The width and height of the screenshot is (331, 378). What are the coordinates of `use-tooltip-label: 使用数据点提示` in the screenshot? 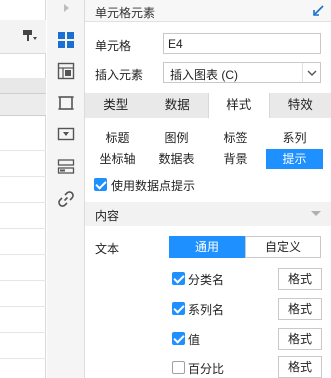 It's located at (153, 186).